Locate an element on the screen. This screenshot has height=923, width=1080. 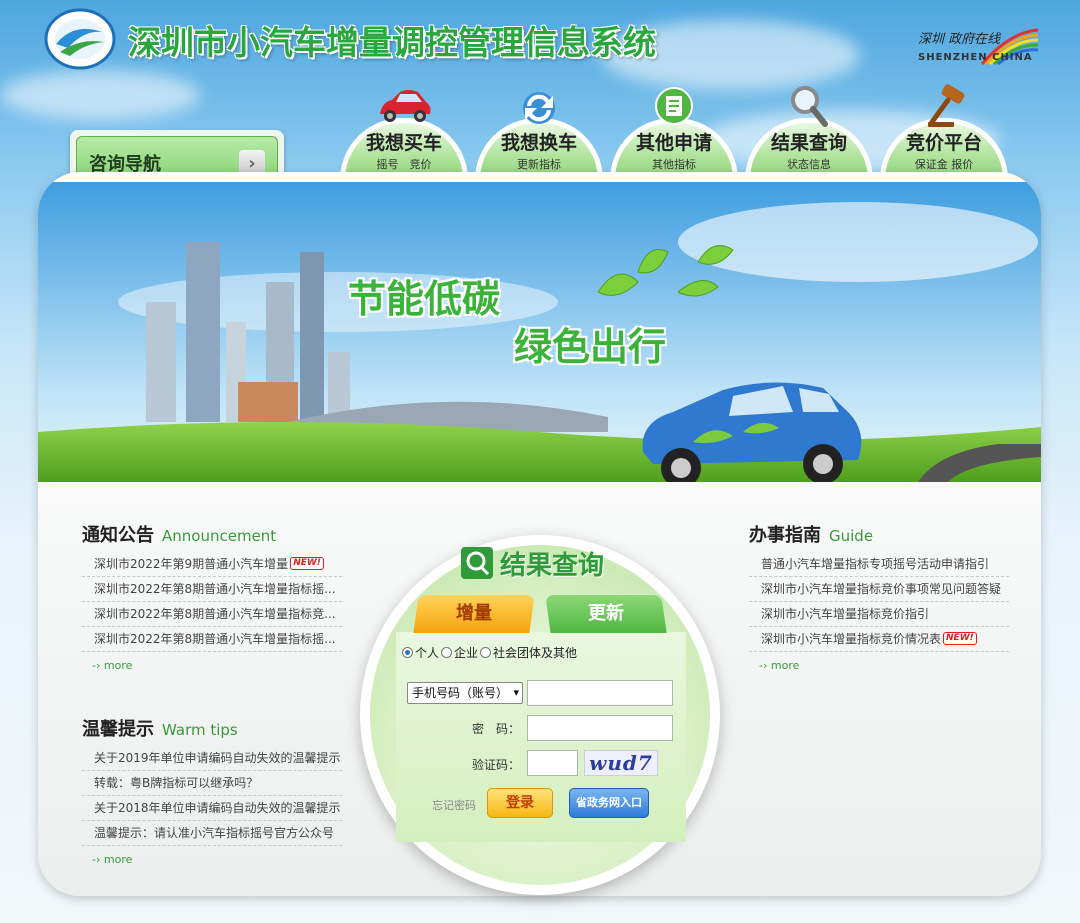
traffic-bureau-logo is located at coordinates (80, 39).